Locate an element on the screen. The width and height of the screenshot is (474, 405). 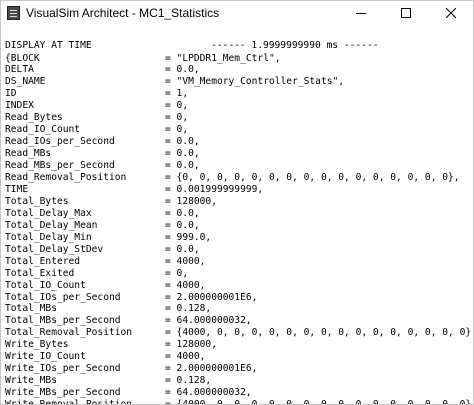
field-name: Read_MBs_per_Second is located at coordinates (60, 166).